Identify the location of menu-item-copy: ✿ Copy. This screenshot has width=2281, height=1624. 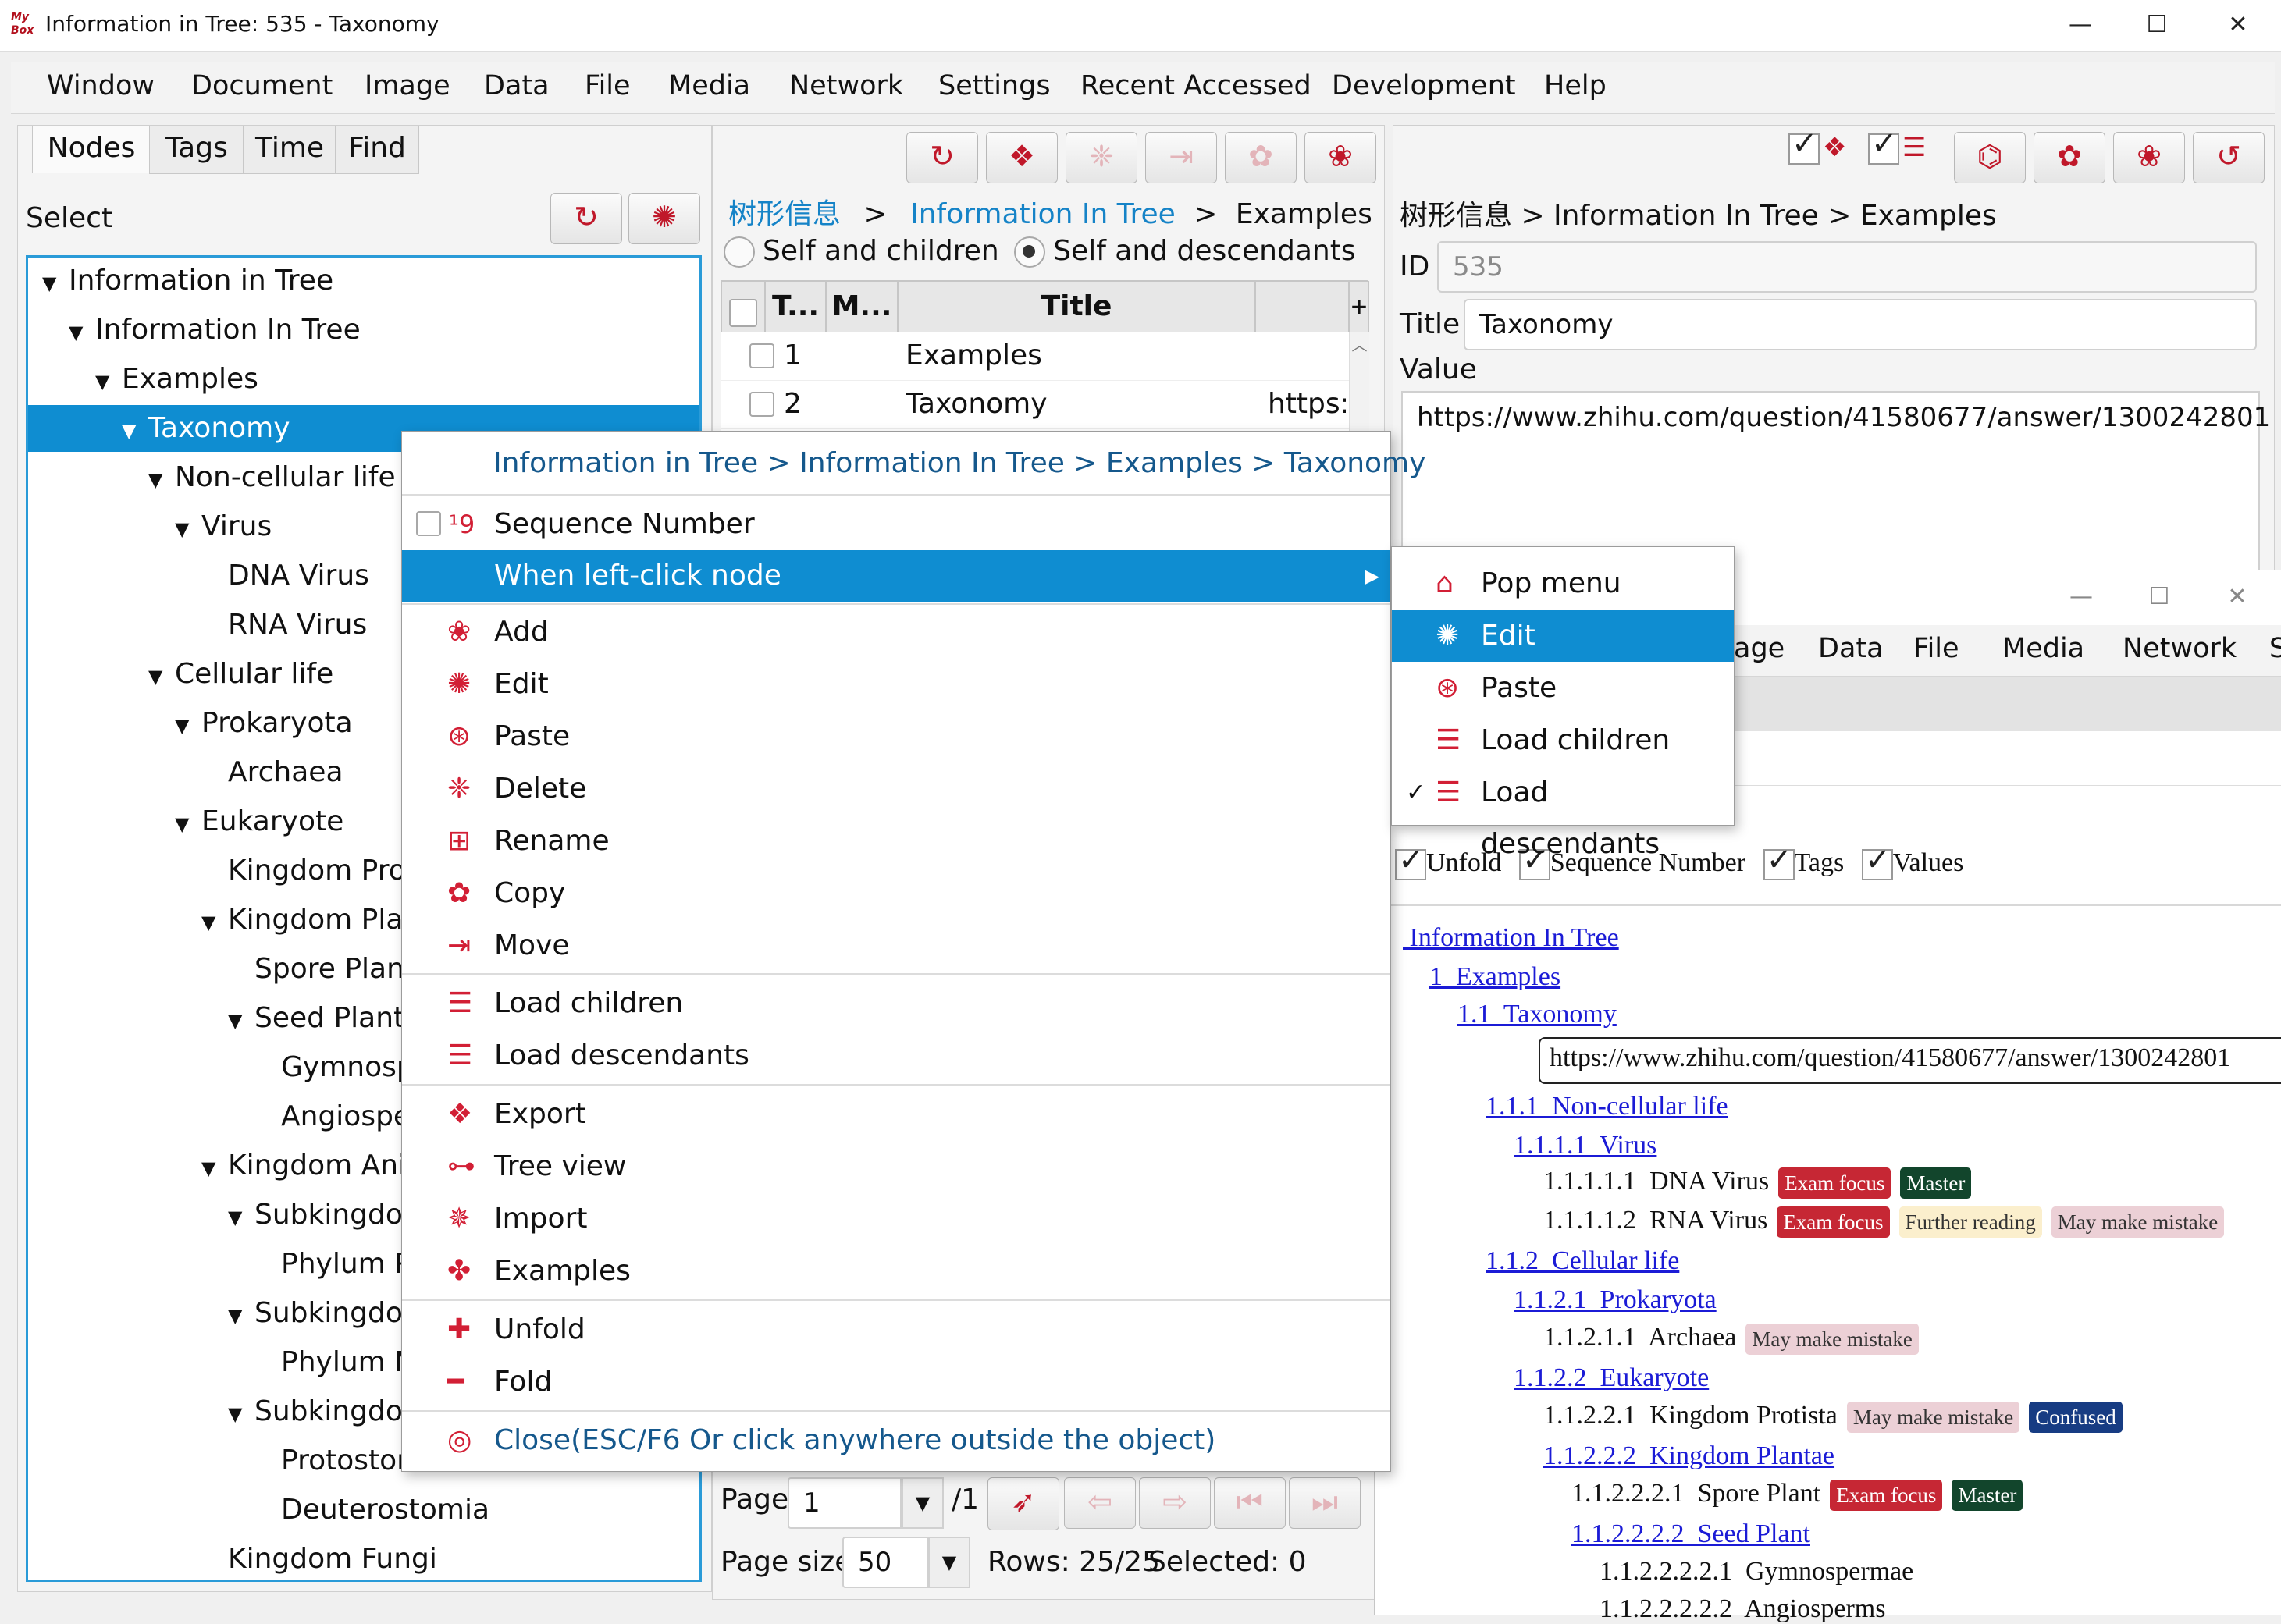
(896, 893).